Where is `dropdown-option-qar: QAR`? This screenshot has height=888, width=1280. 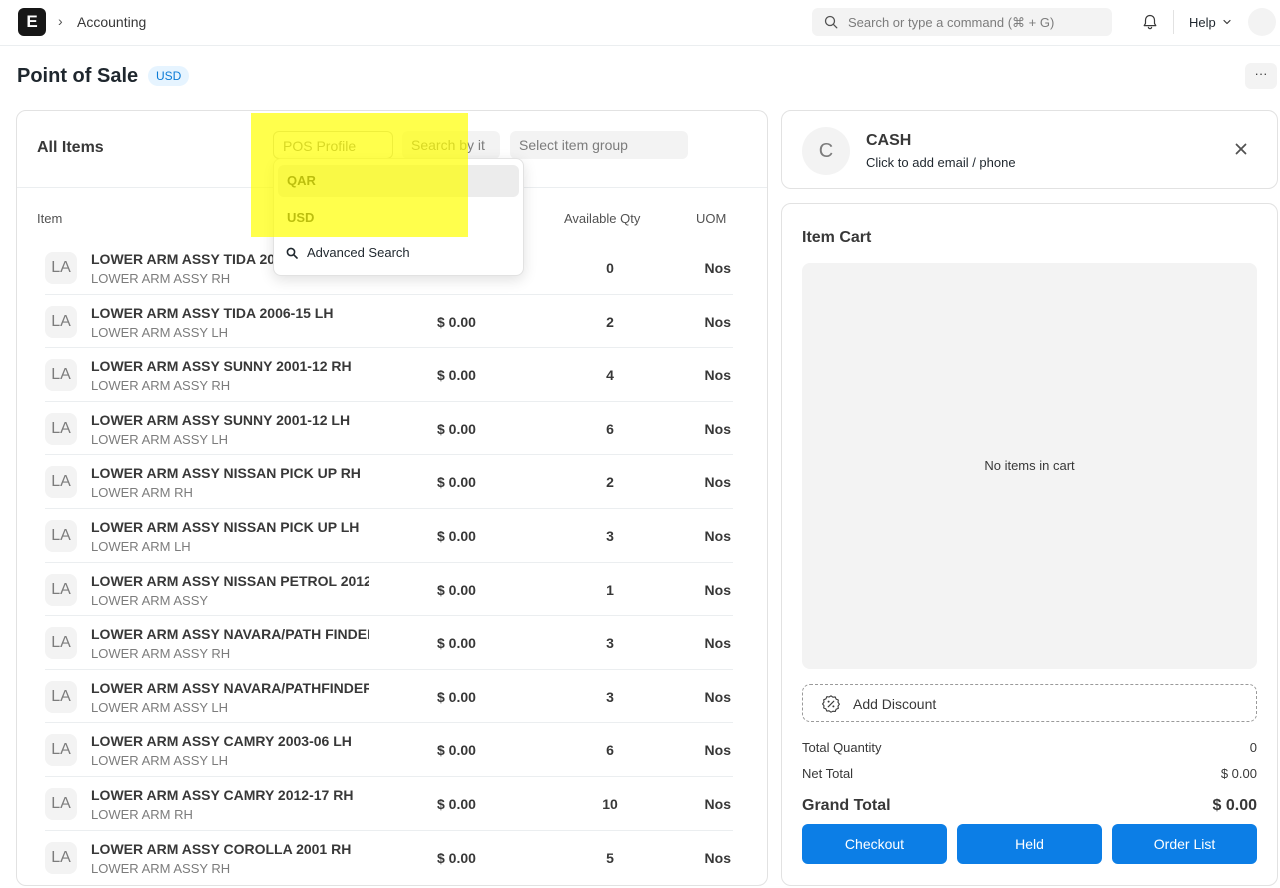 dropdown-option-qar: QAR is located at coordinates (398, 181).